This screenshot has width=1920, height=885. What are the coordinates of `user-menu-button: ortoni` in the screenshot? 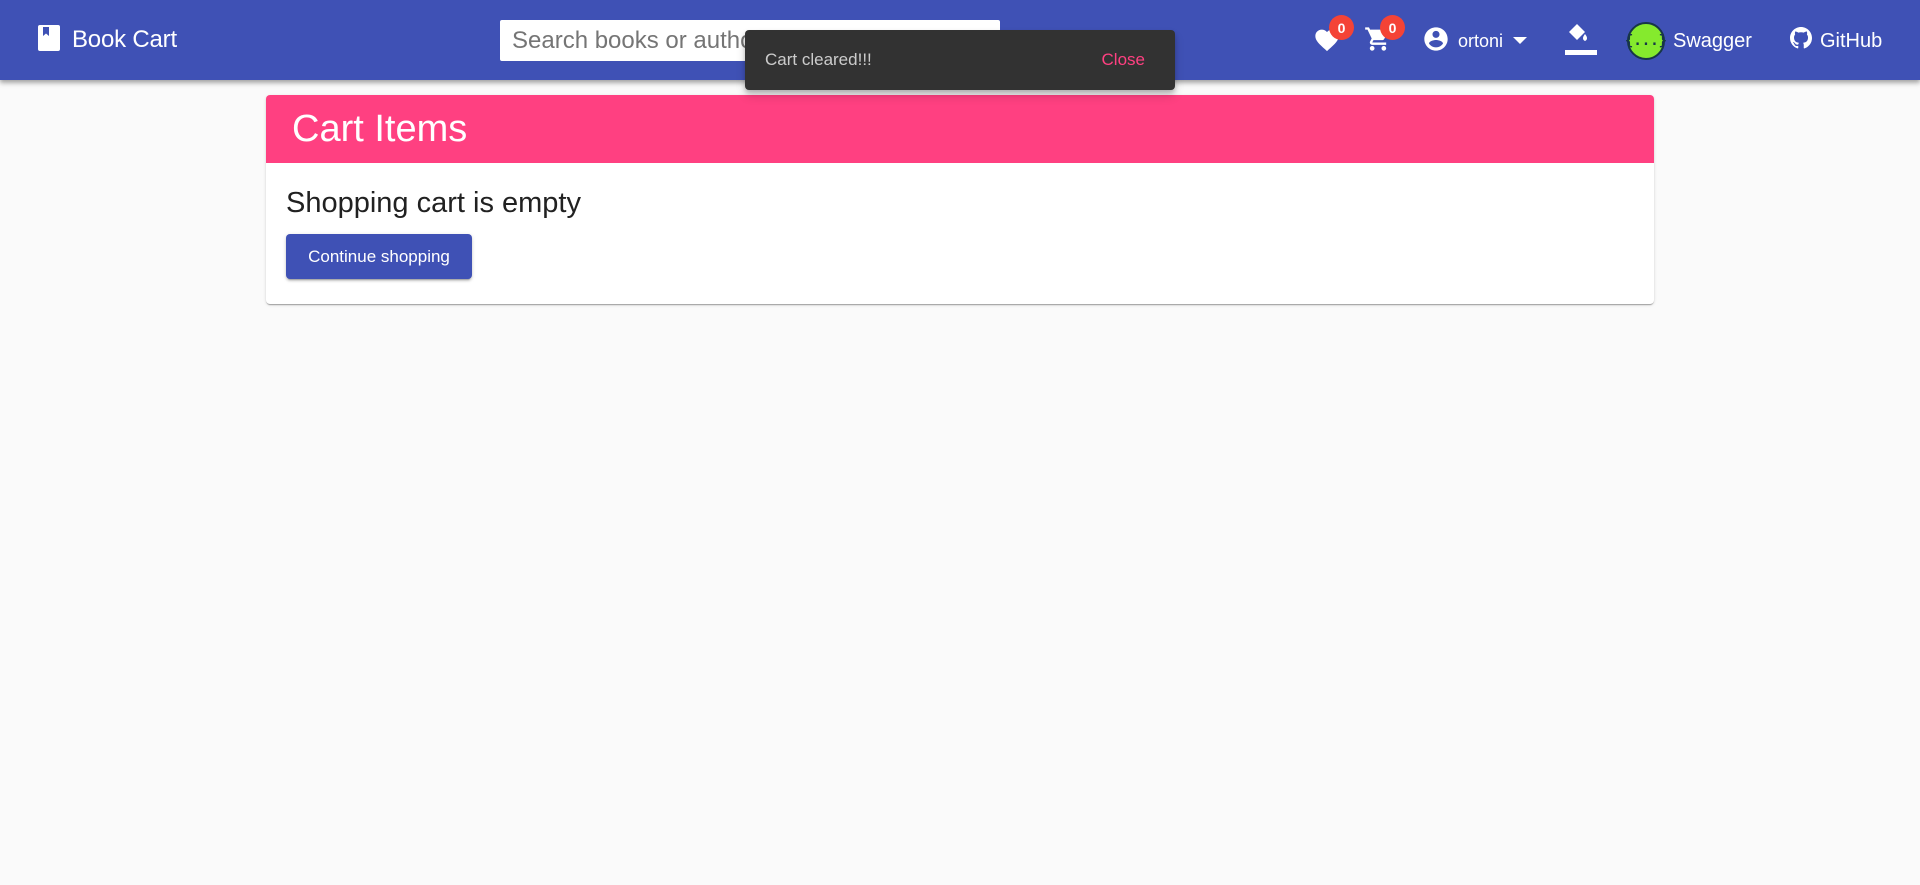 It's located at (1475, 41).